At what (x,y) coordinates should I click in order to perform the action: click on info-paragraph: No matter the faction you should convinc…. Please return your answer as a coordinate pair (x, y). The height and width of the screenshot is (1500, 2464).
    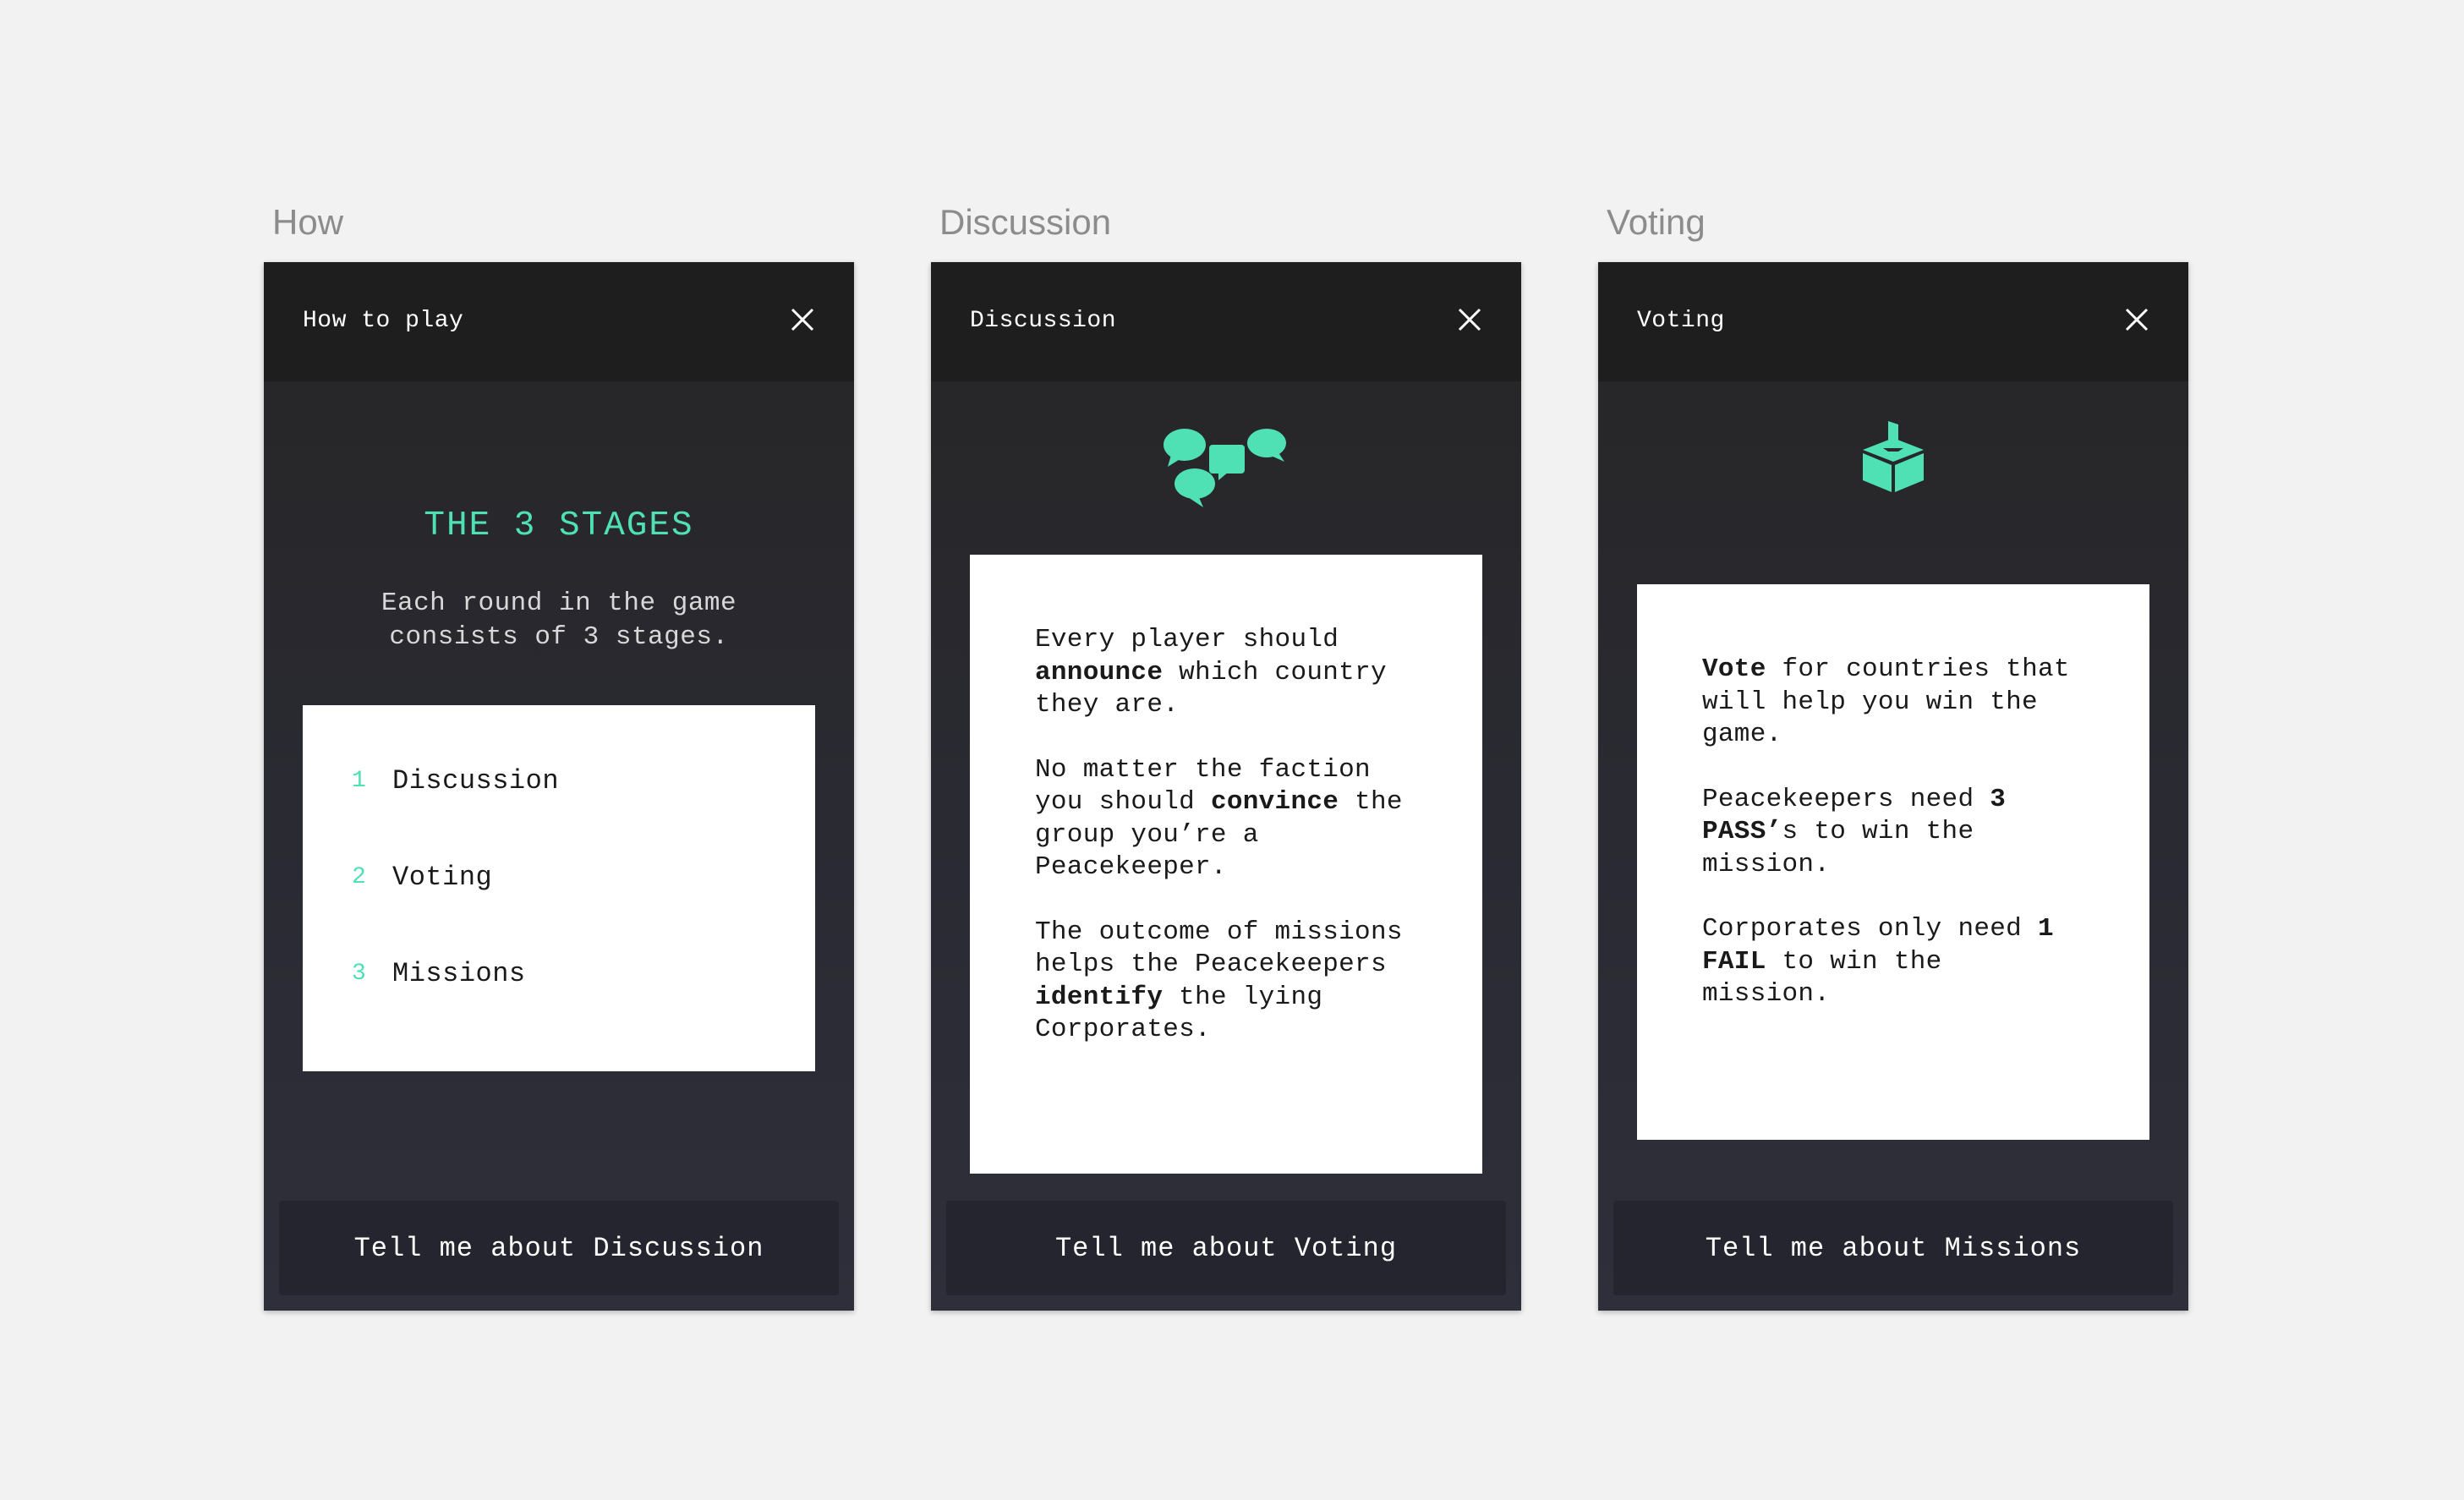
    Looking at the image, I should click on (1233, 819).